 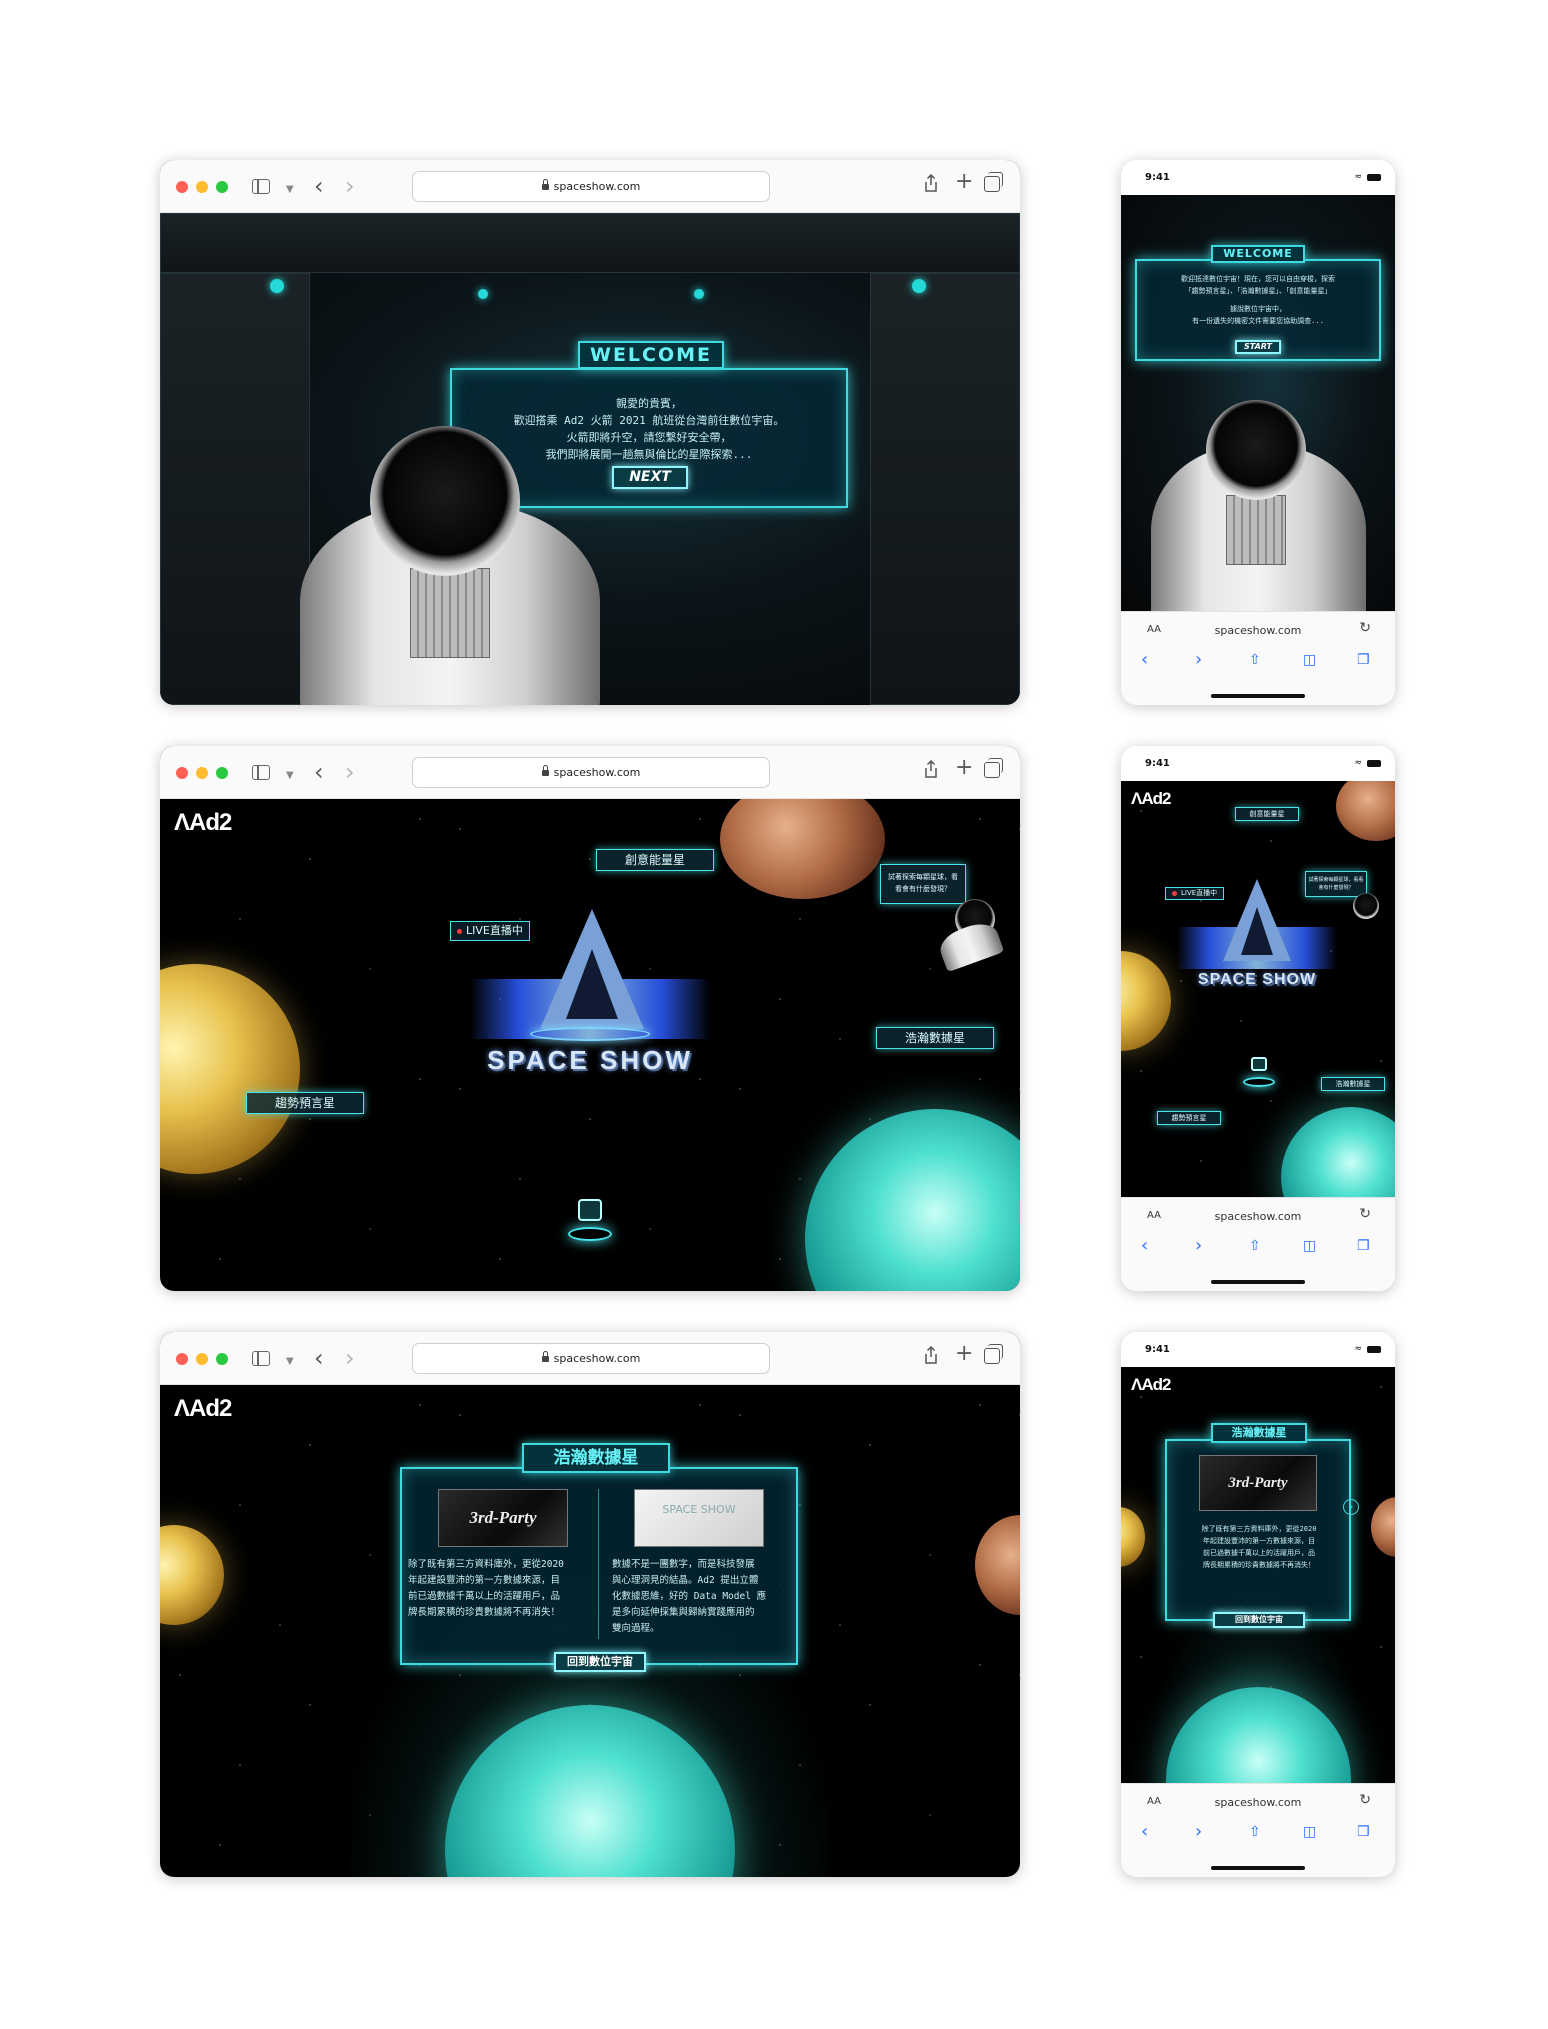 What do you see at coordinates (1259, 1529) in the screenshot?
I see `text-line: 除了既有第三方資料庫外，更從2020` at bounding box center [1259, 1529].